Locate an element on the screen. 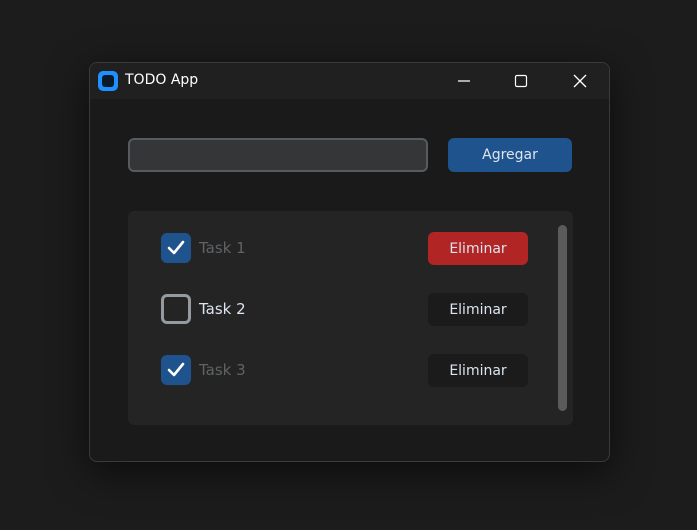 This screenshot has width=697, height=530. minimize-button is located at coordinates (464, 81).